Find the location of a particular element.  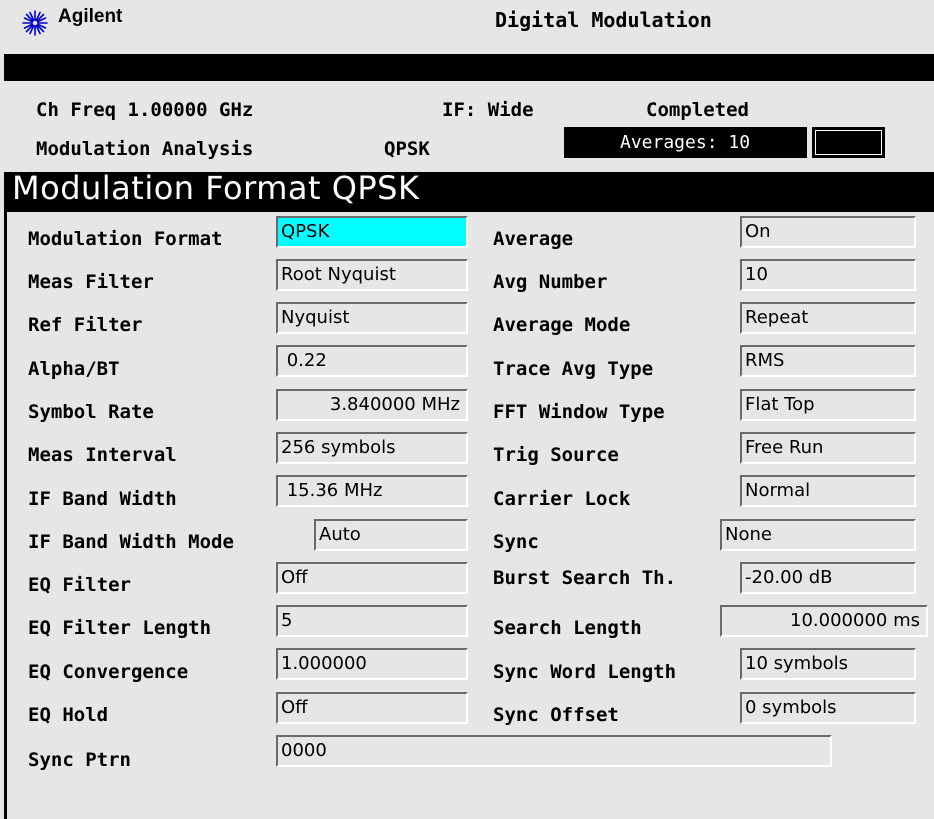

label-trace-avg-type: Trace Avg Type is located at coordinates (573, 369).